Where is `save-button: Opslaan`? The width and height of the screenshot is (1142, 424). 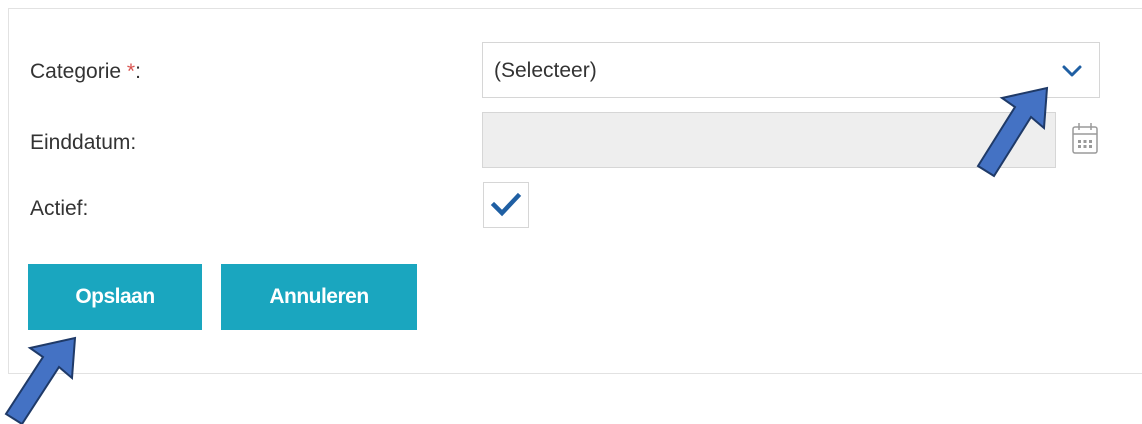 save-button: Opslaan is located at coordinates (115, 297).